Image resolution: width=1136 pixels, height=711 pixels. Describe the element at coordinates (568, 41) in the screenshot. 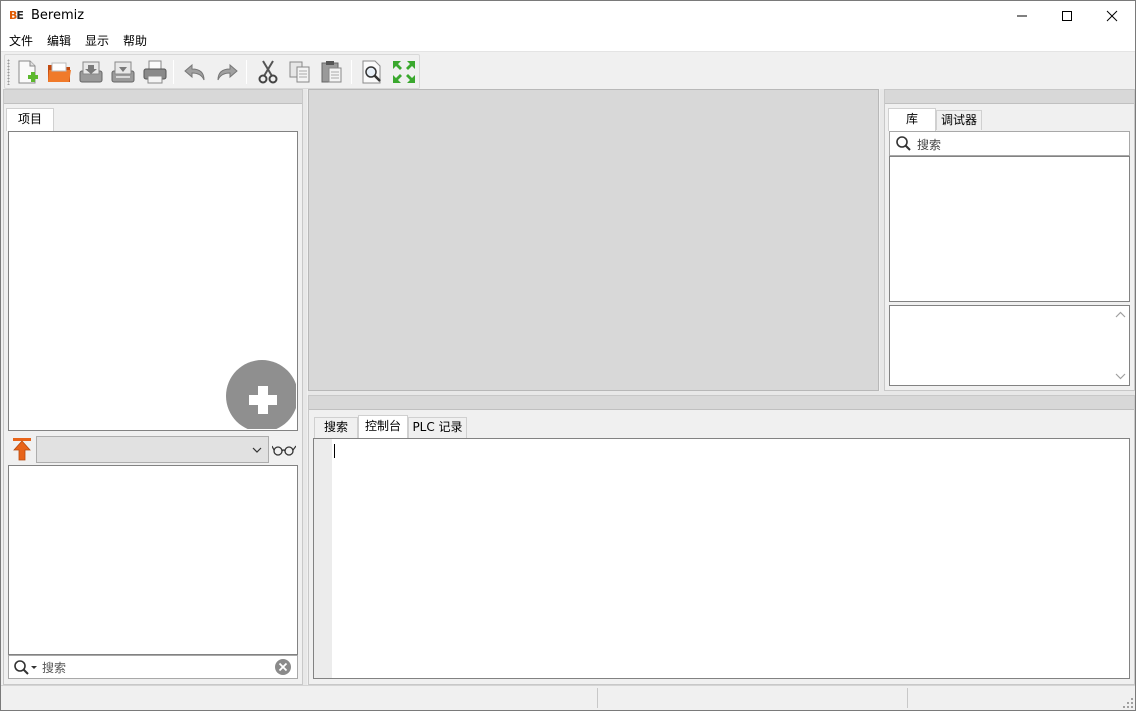

I see `menu-bar: 文件 编辑 显示 帮助` at that location.